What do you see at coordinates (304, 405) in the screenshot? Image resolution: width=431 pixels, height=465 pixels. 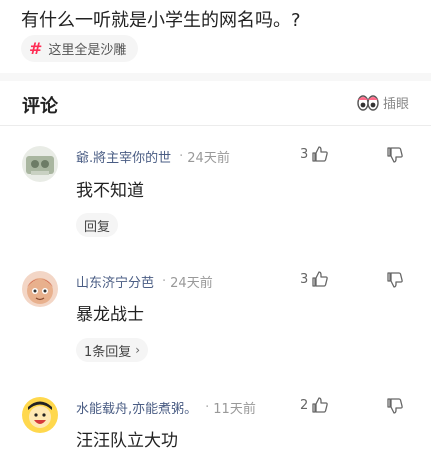 I see `like-count: 2` at bounding box center [304, 405].